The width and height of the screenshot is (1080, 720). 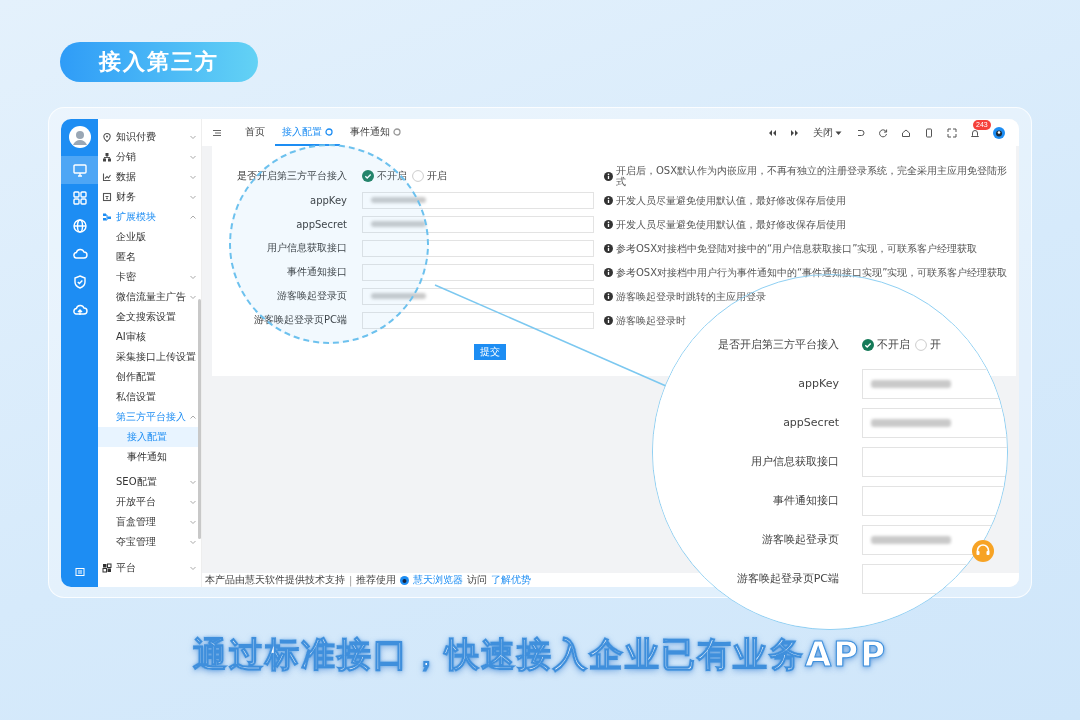 I want to click on sidebar-item: 私信设置, so click(x=149, y=397).